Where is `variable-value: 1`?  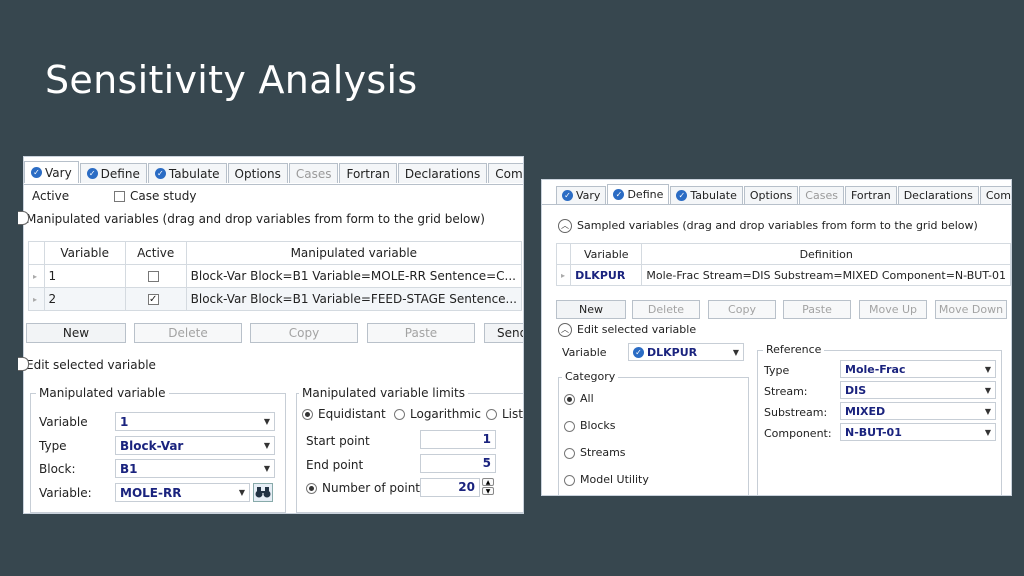 variable-value: 1 is located at coordinates (124, 421).